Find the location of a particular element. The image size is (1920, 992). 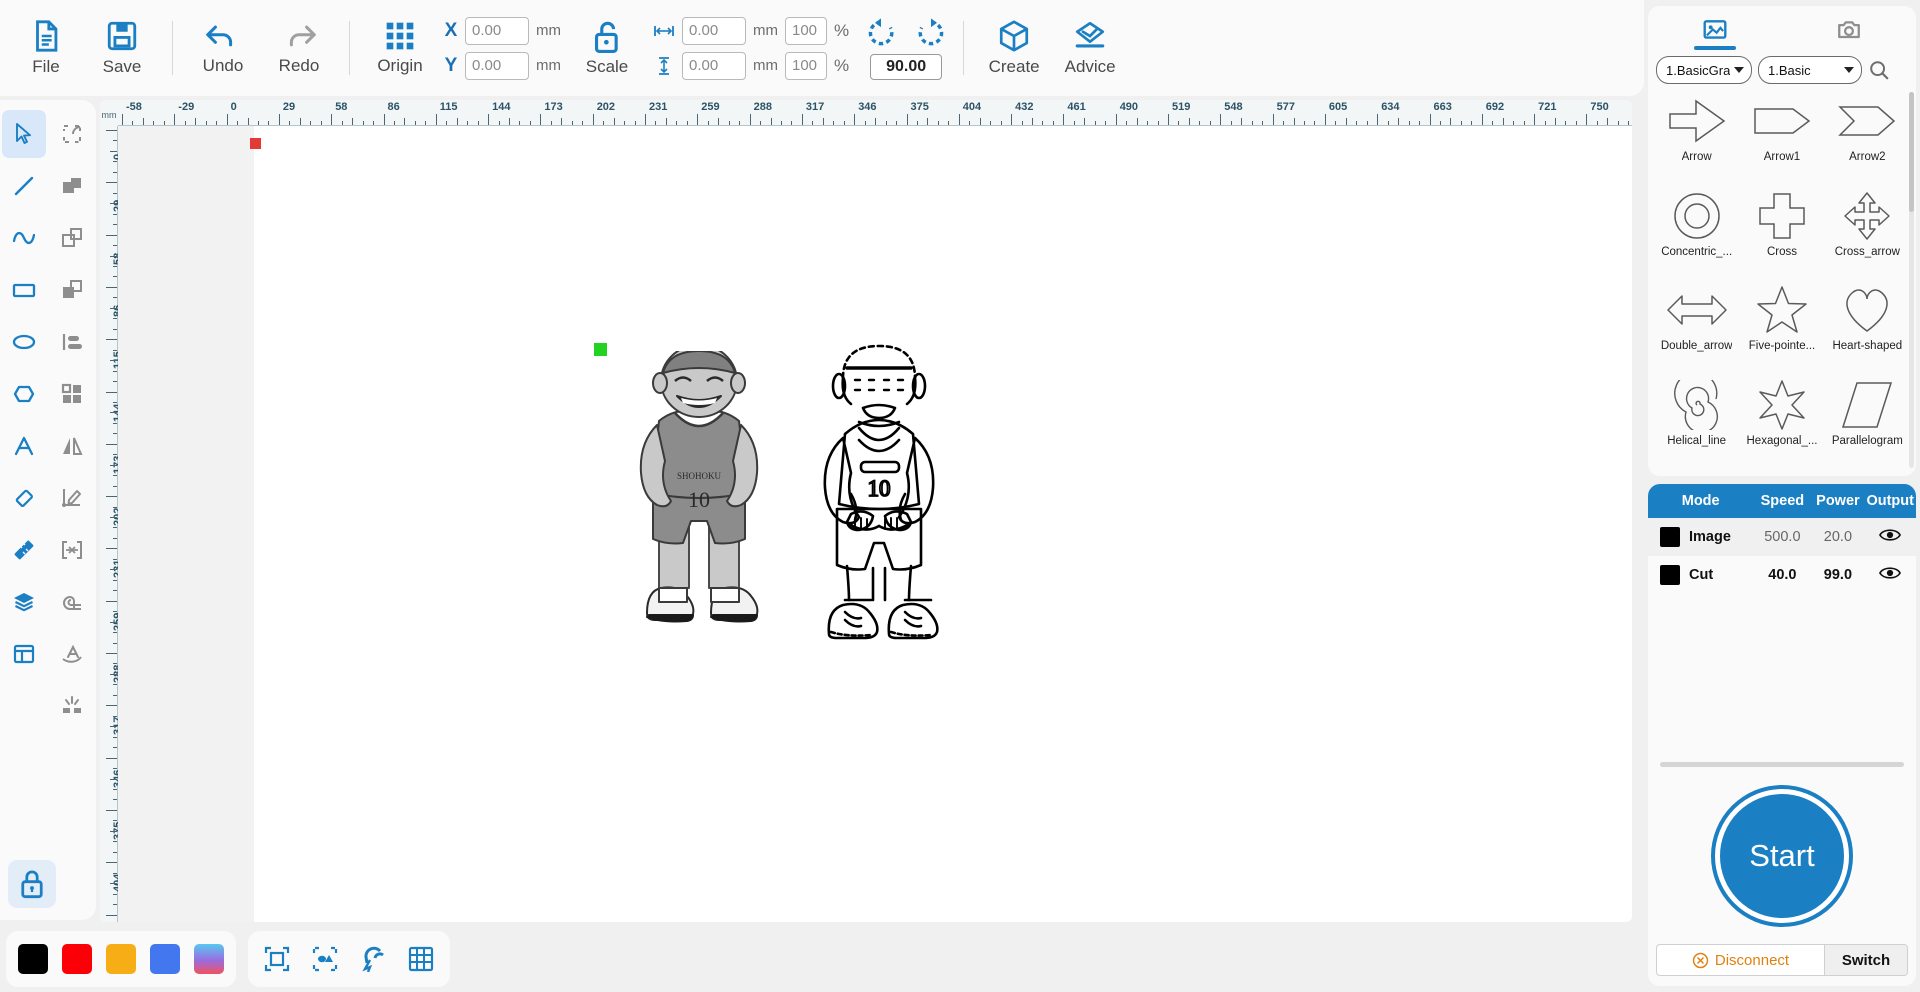

array-tool-button is located at coordinates (72, 394).